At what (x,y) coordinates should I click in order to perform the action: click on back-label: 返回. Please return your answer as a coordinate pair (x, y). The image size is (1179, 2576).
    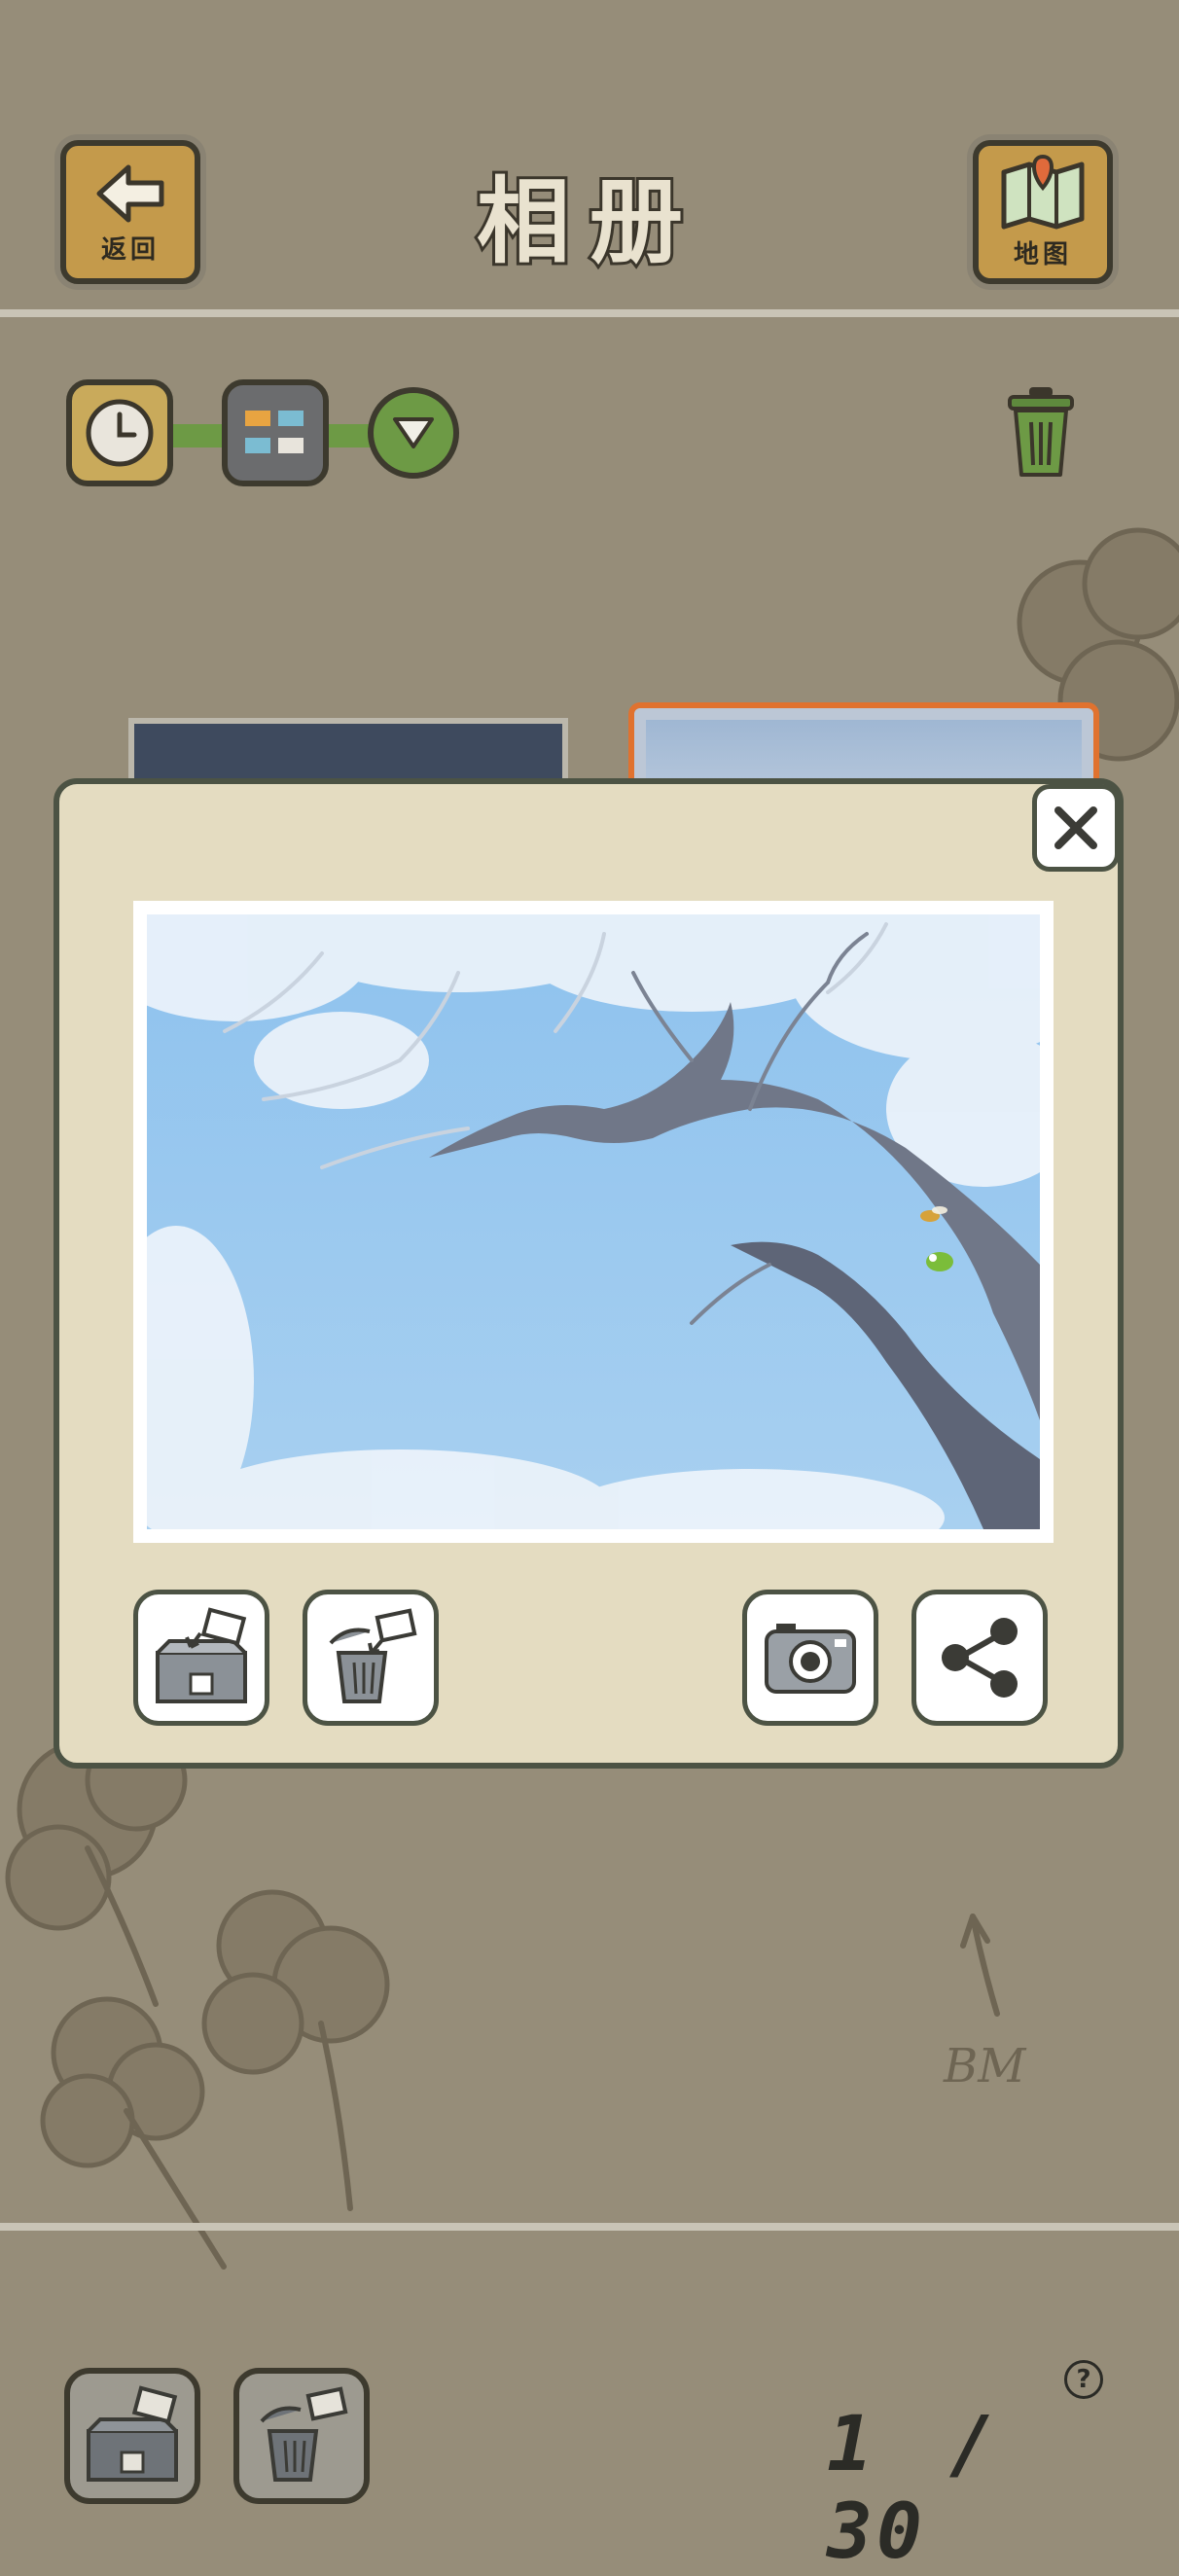
    Looking at the image, I should click on (130, 249).